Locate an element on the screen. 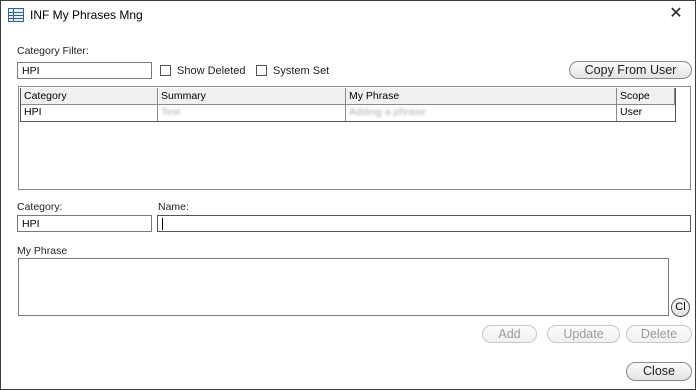  category-filter-input: HPI is located at coordinates (84, 70).